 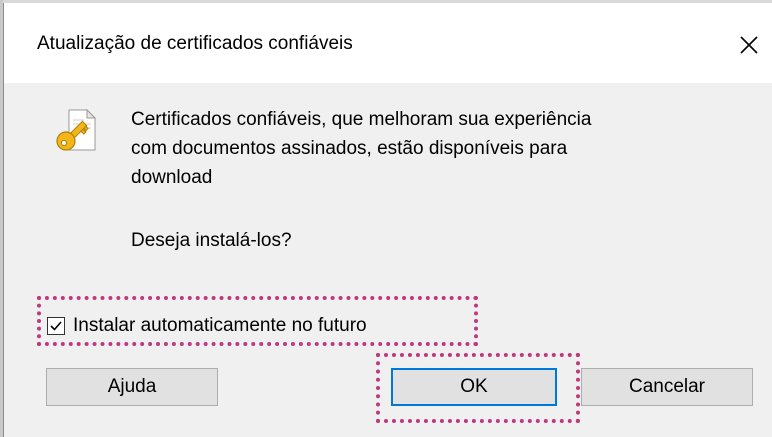 What do you see at coordinates (132, 387) in the screenshot?
I see `help-button: Ajuda` at bounding box center [132, 387].